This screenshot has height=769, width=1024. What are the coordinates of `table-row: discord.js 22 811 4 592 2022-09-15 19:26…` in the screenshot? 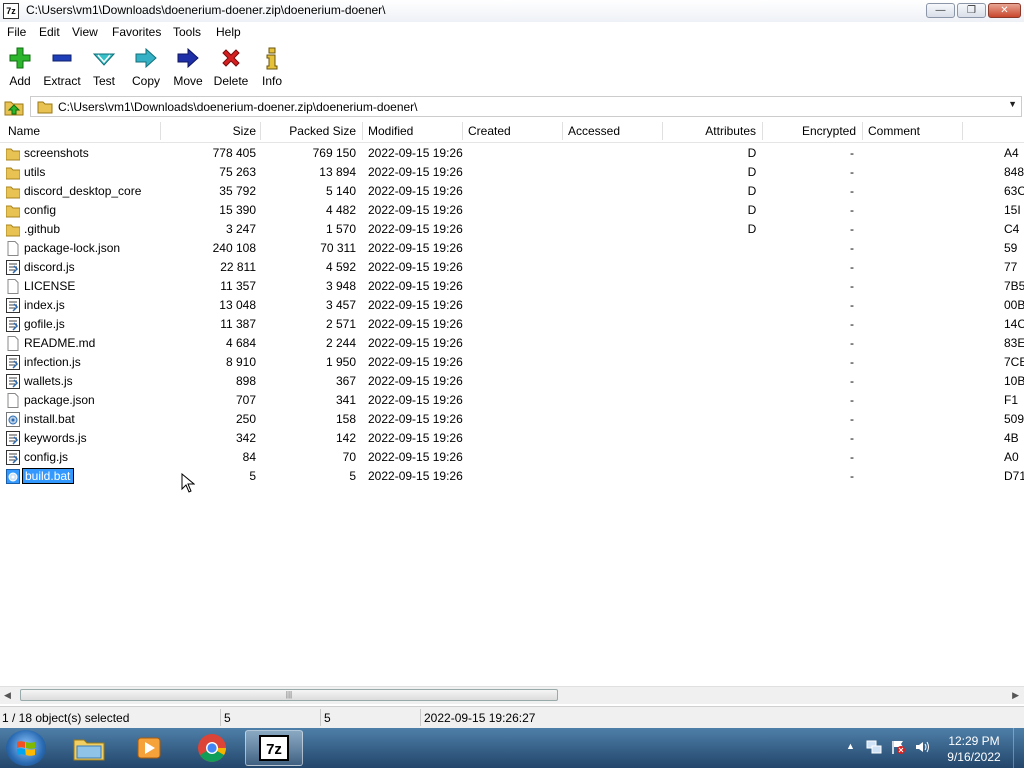 It's located at (512, 267).